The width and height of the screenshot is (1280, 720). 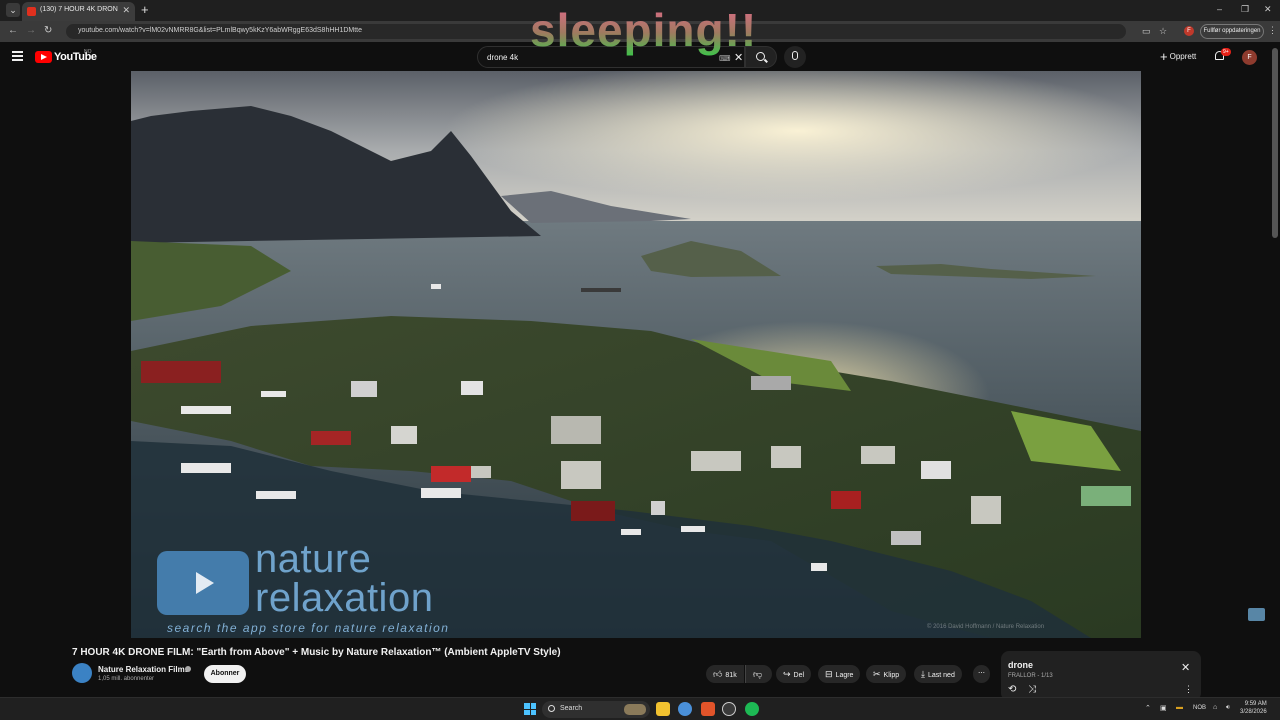 I want to click on channel-name: Nature Relaxation Films, so click(x=143, y=669).